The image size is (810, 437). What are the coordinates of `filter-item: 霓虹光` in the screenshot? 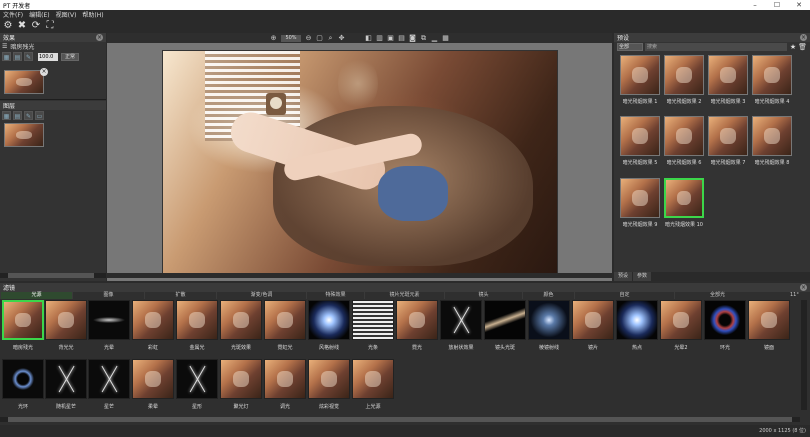 It's located at (285, 326).